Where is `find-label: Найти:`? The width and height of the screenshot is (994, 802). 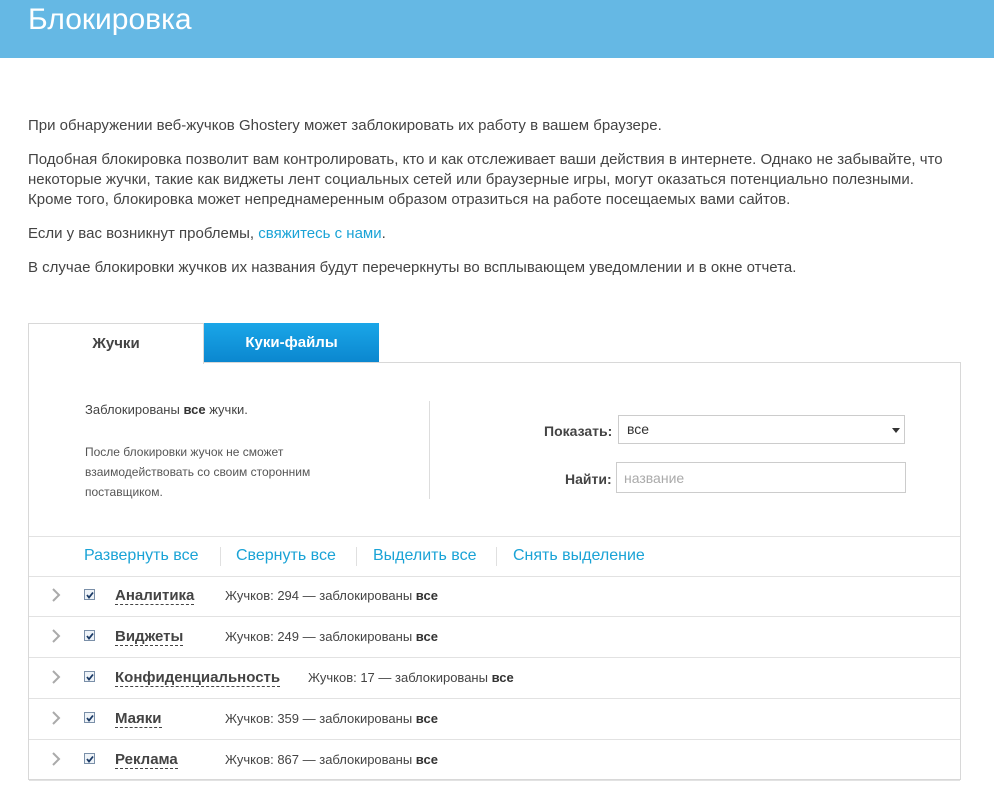 find-label: Найти: is located at coordinates (588, 479).